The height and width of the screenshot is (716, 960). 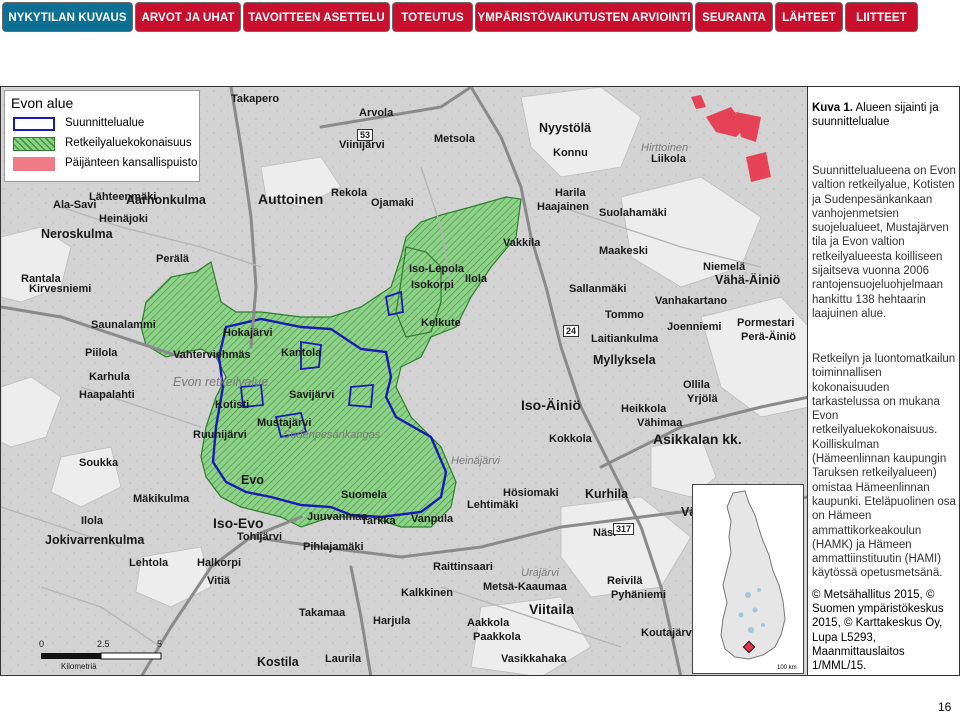 What do you see at coordinates (809, 17) in the screenshot?
I see `tab-lahteet: LÄHTEET` at bounding box center [809, 17].